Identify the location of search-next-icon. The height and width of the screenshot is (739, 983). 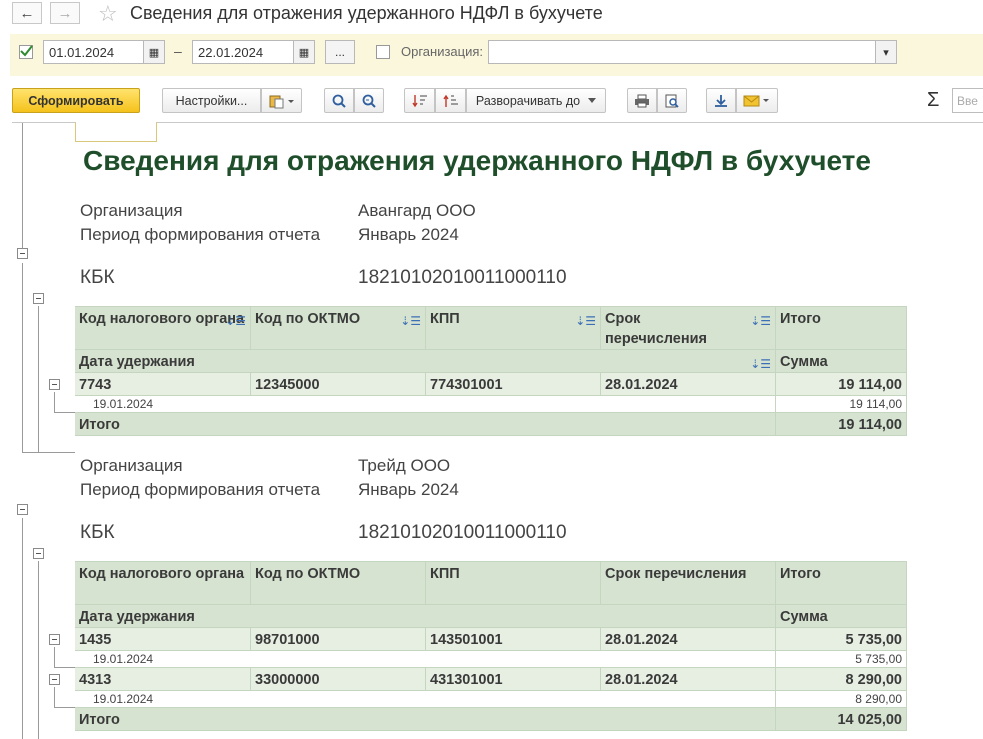
(369, 101).